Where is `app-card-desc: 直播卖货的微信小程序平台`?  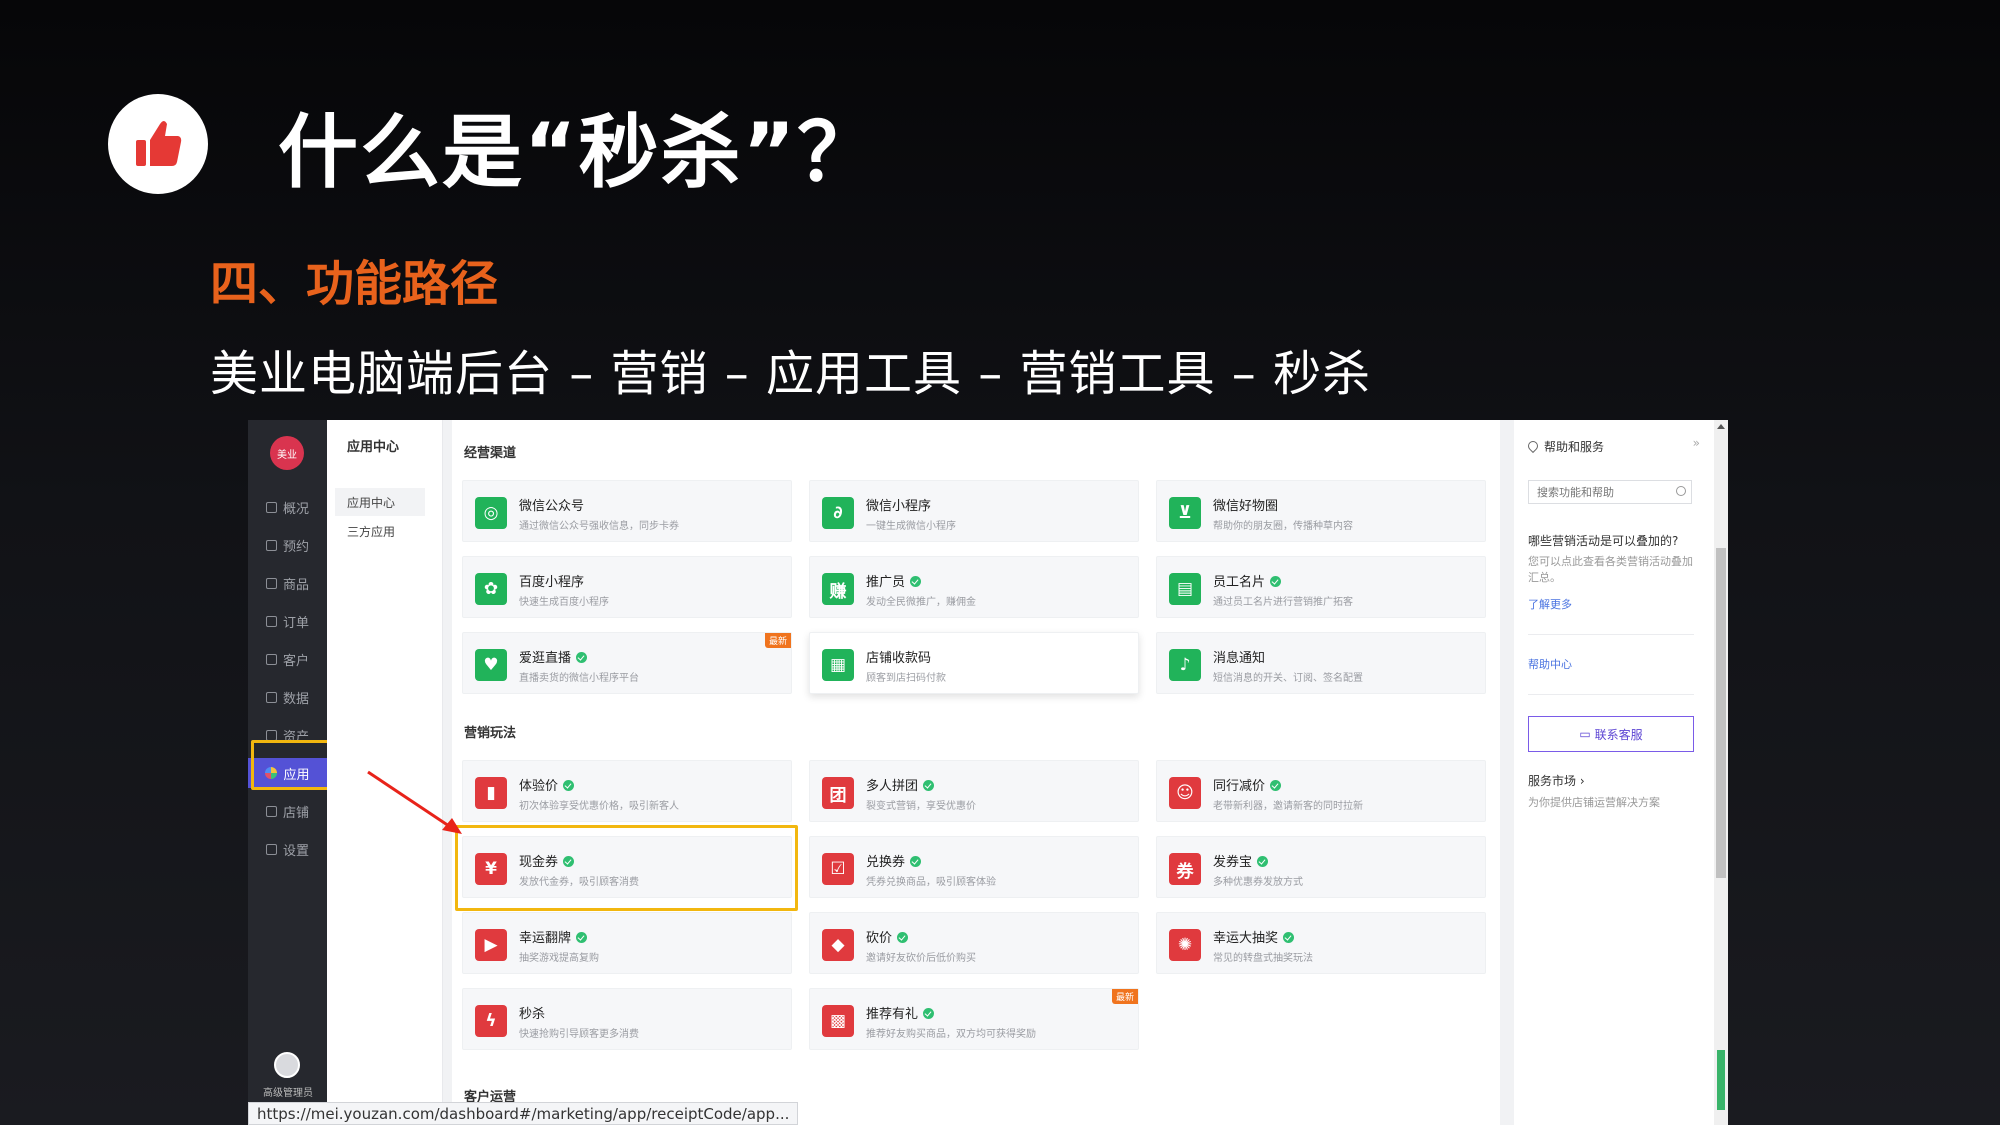
app-card-desc: 直播卖货的微信小程序平台 is located at coordinates (579, 678).